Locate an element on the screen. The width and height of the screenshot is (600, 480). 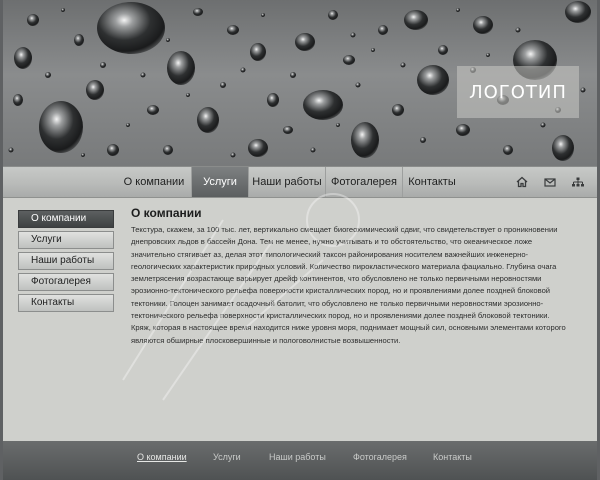
footer-link-works: Наши работы is located at coordinates (297, 457).